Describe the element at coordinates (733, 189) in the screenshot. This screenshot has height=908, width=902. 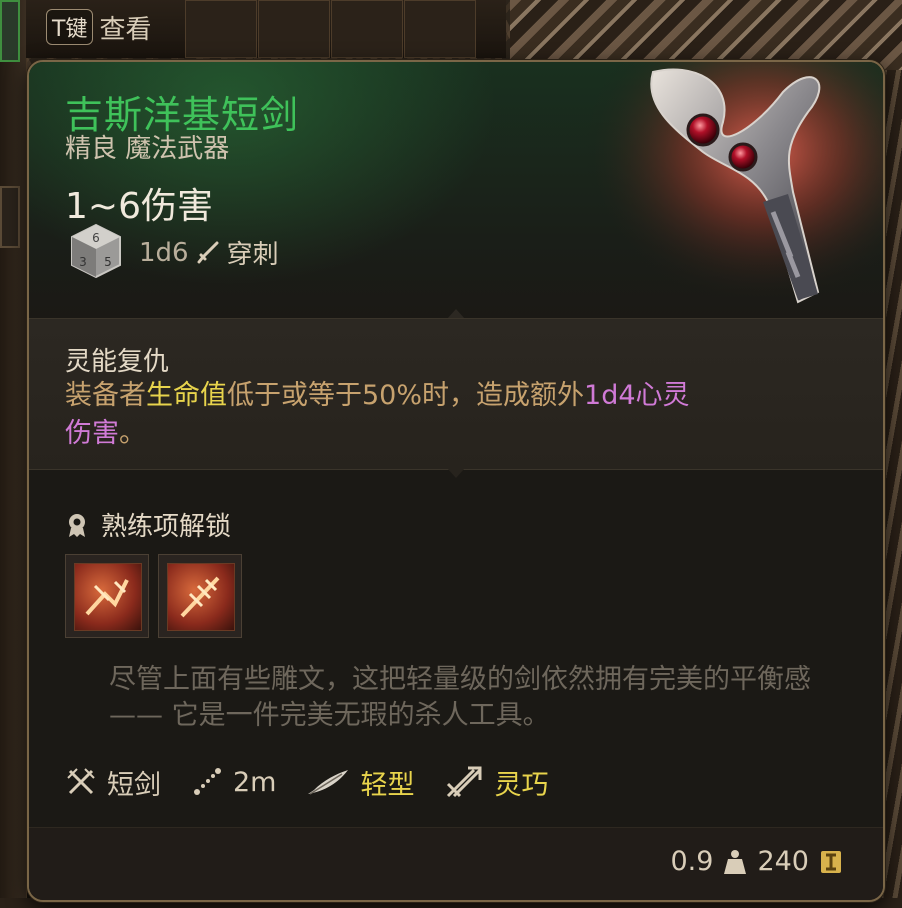
I see `dagger-art-icon` at that location.